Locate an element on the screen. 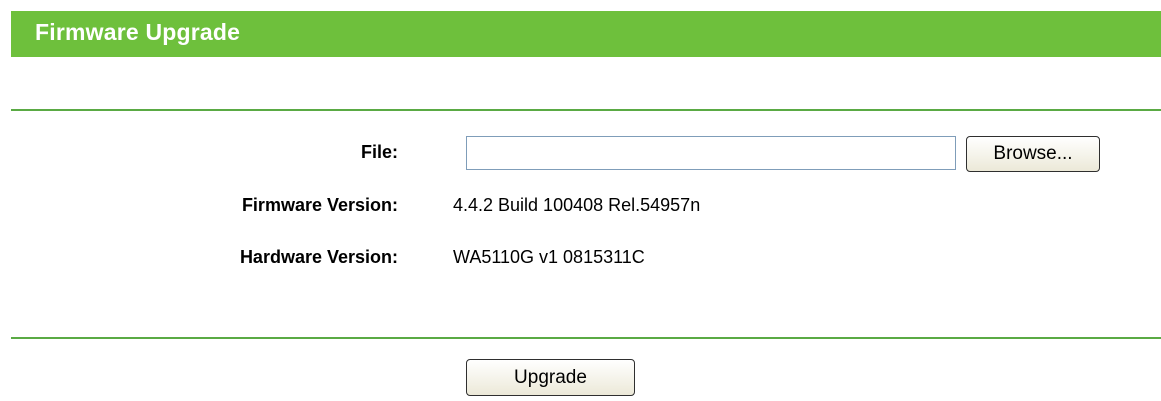  bottom-divider is located at coordinates (586, 338).